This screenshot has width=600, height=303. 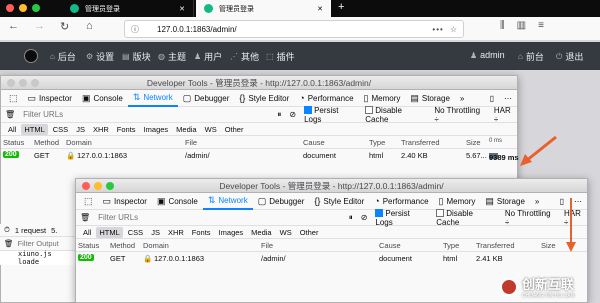 I want to click on column-file: File, so click(x=267, y=245).